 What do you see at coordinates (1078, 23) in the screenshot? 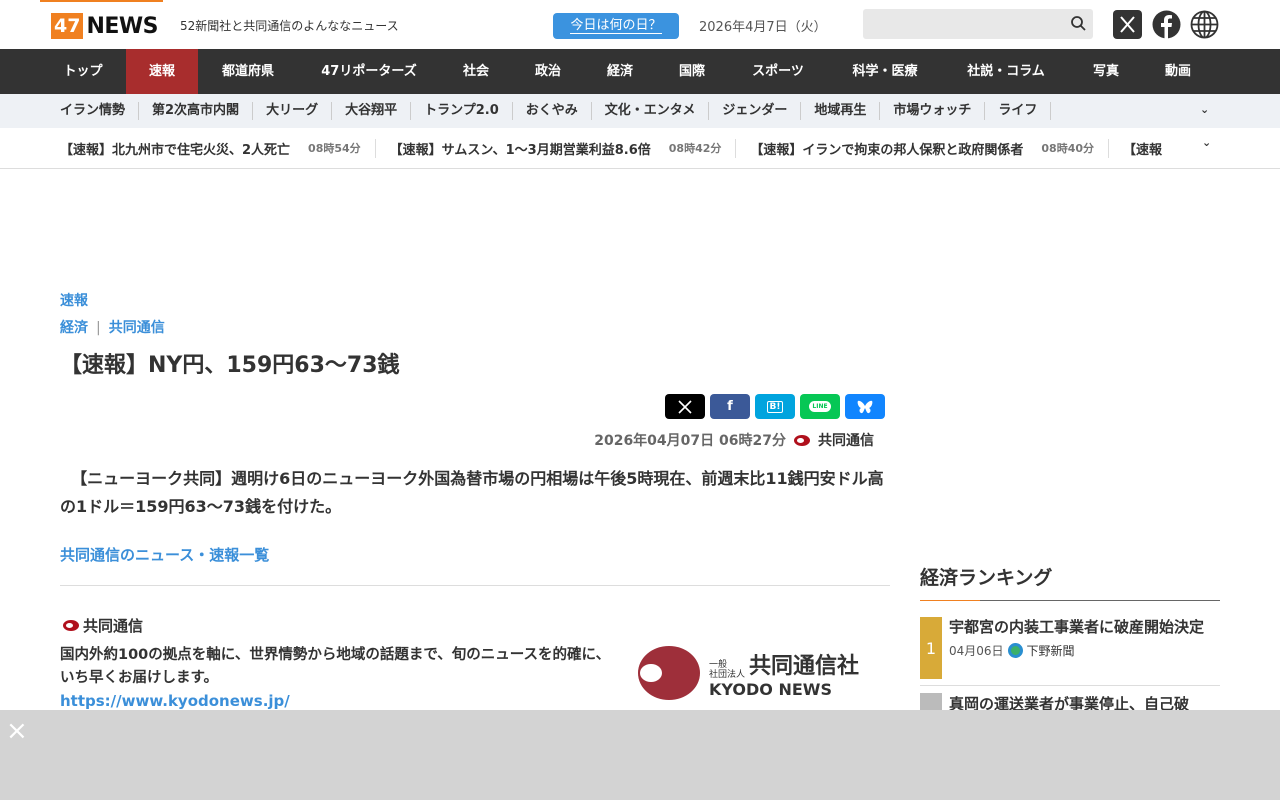
I see `search-icon` at bounding box center [1078, 23].